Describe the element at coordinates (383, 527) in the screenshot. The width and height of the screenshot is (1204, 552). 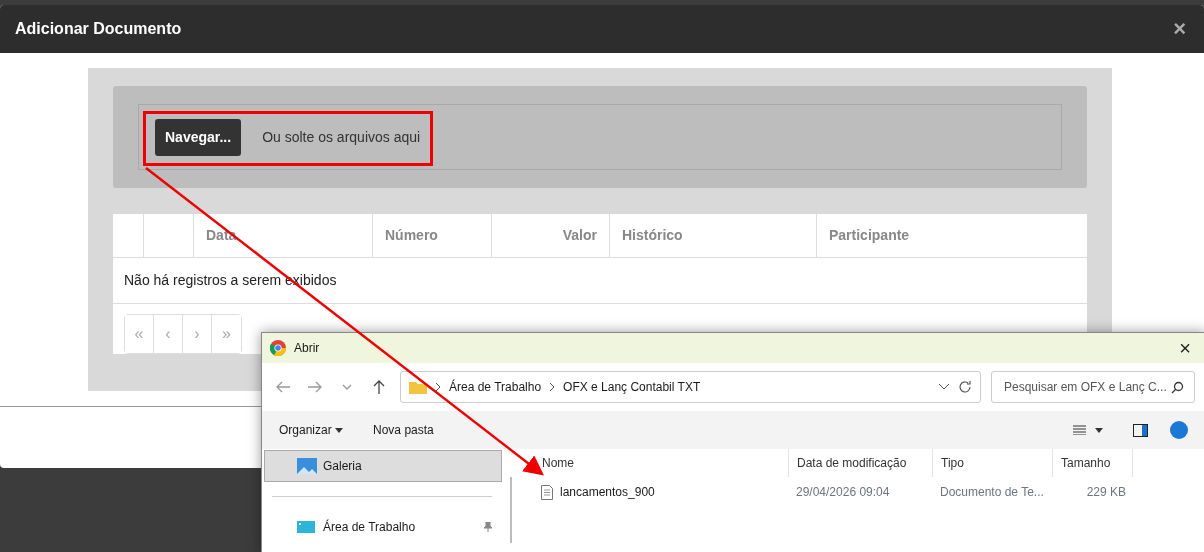
I see `nav-pane-item: Área de Trabalho` at that location.